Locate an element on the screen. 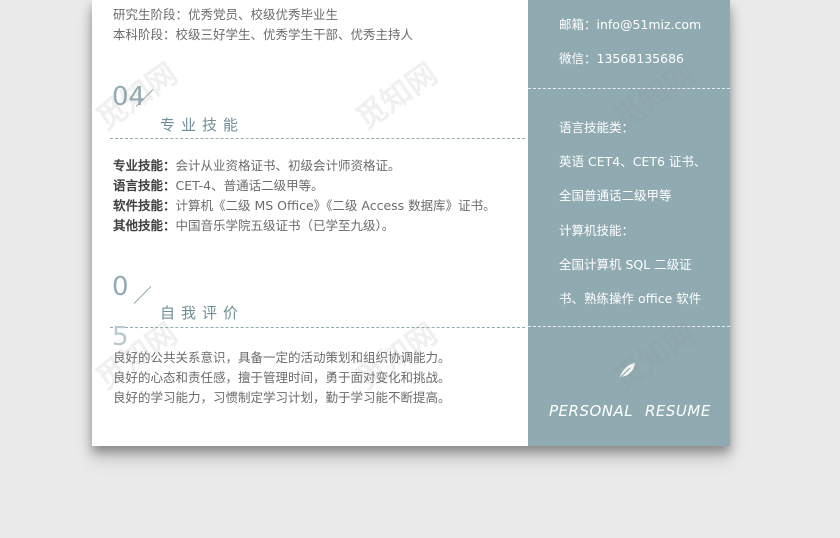 Image resolution: width=840 pixels, height=538 pixels. footer-word-resume: RESUME is located at coordinates (678, 411).